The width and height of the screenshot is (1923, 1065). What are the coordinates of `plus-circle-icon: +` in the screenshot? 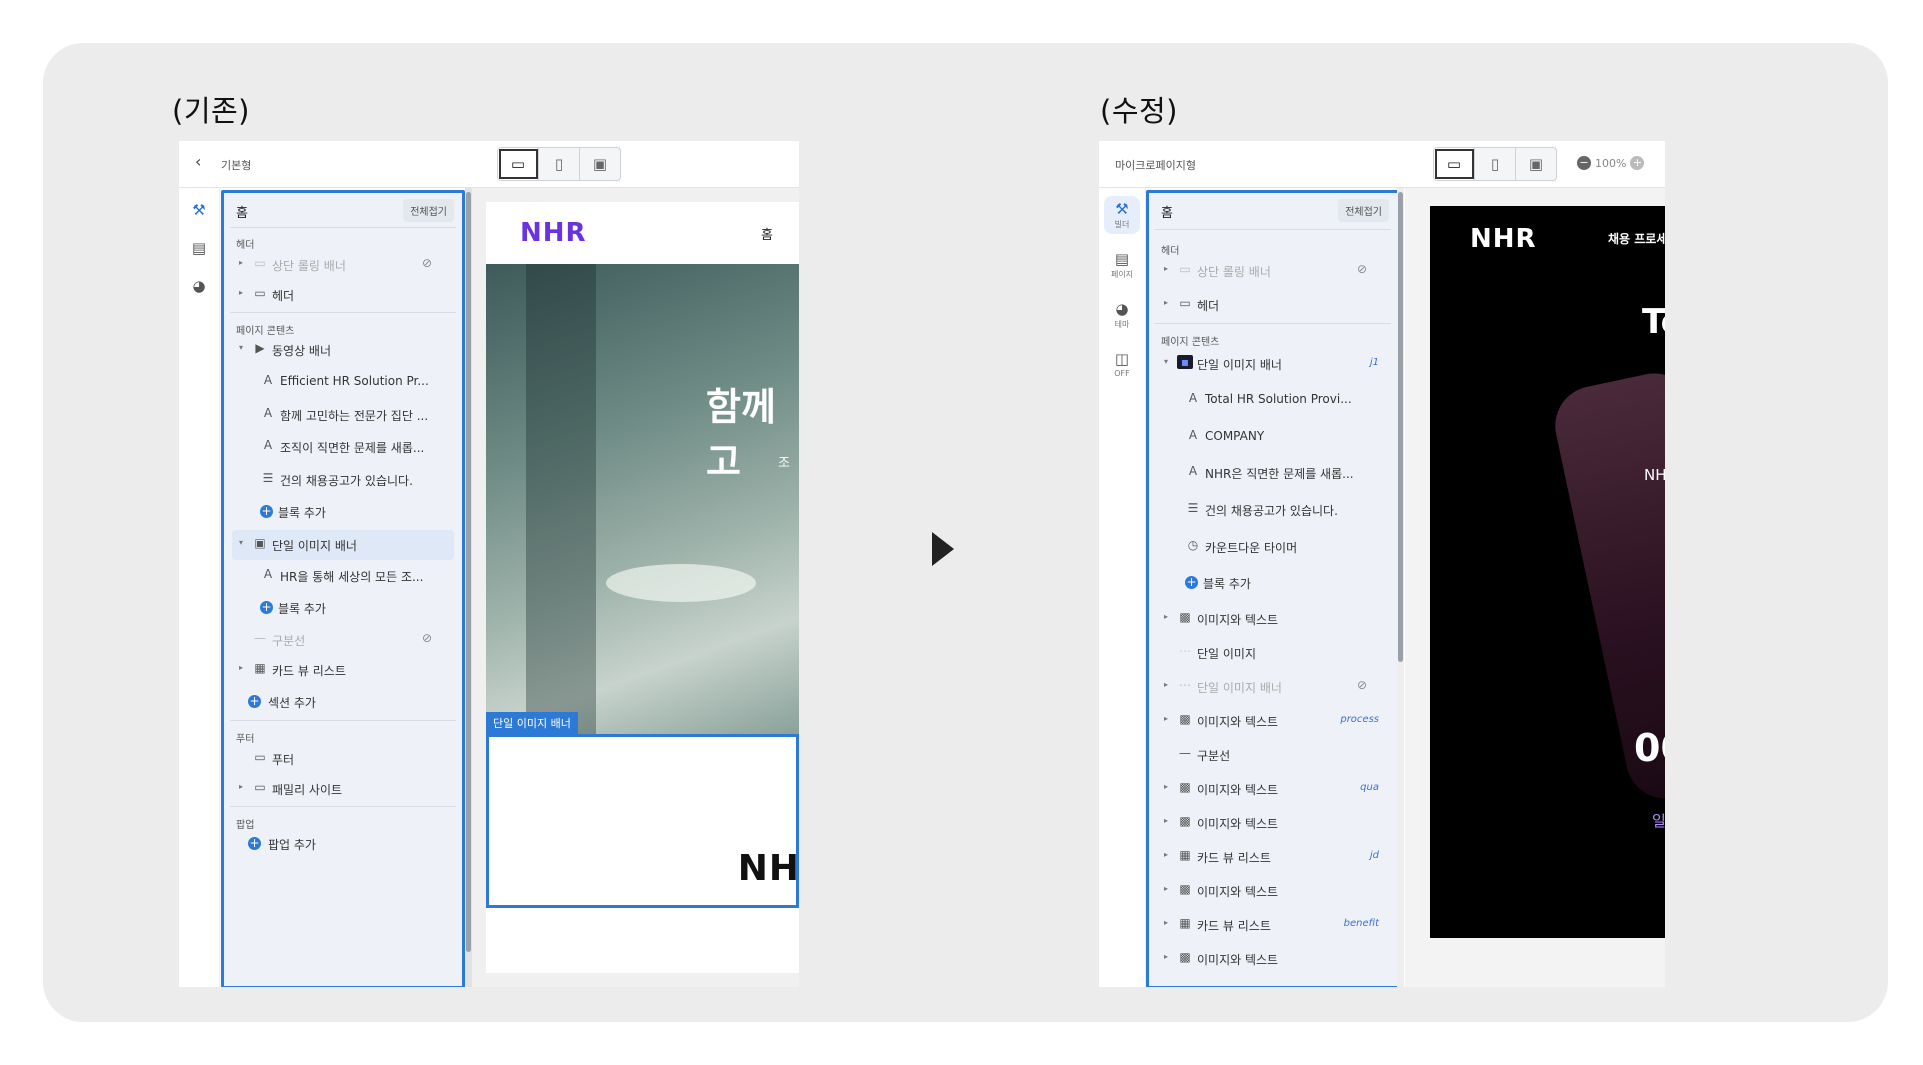 It's located at (254, 701).